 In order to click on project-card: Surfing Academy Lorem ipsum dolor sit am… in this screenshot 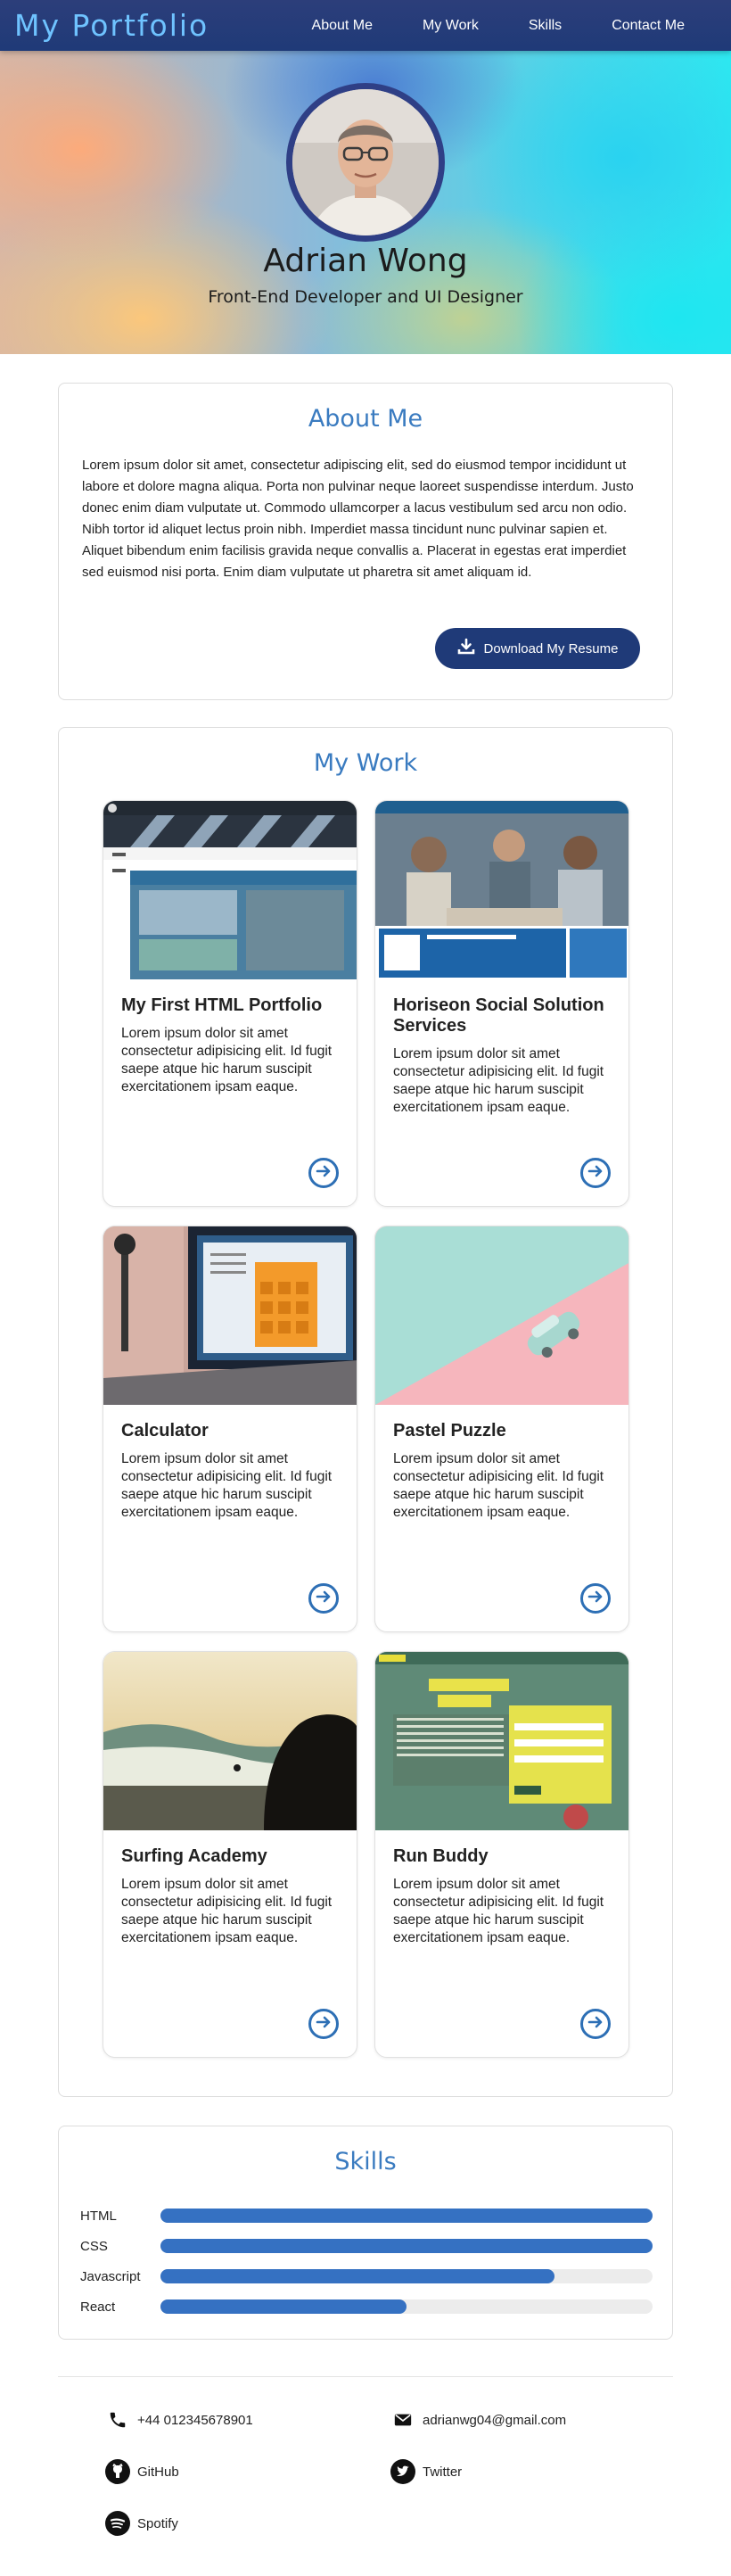, I will do `click(230, 1854)`.